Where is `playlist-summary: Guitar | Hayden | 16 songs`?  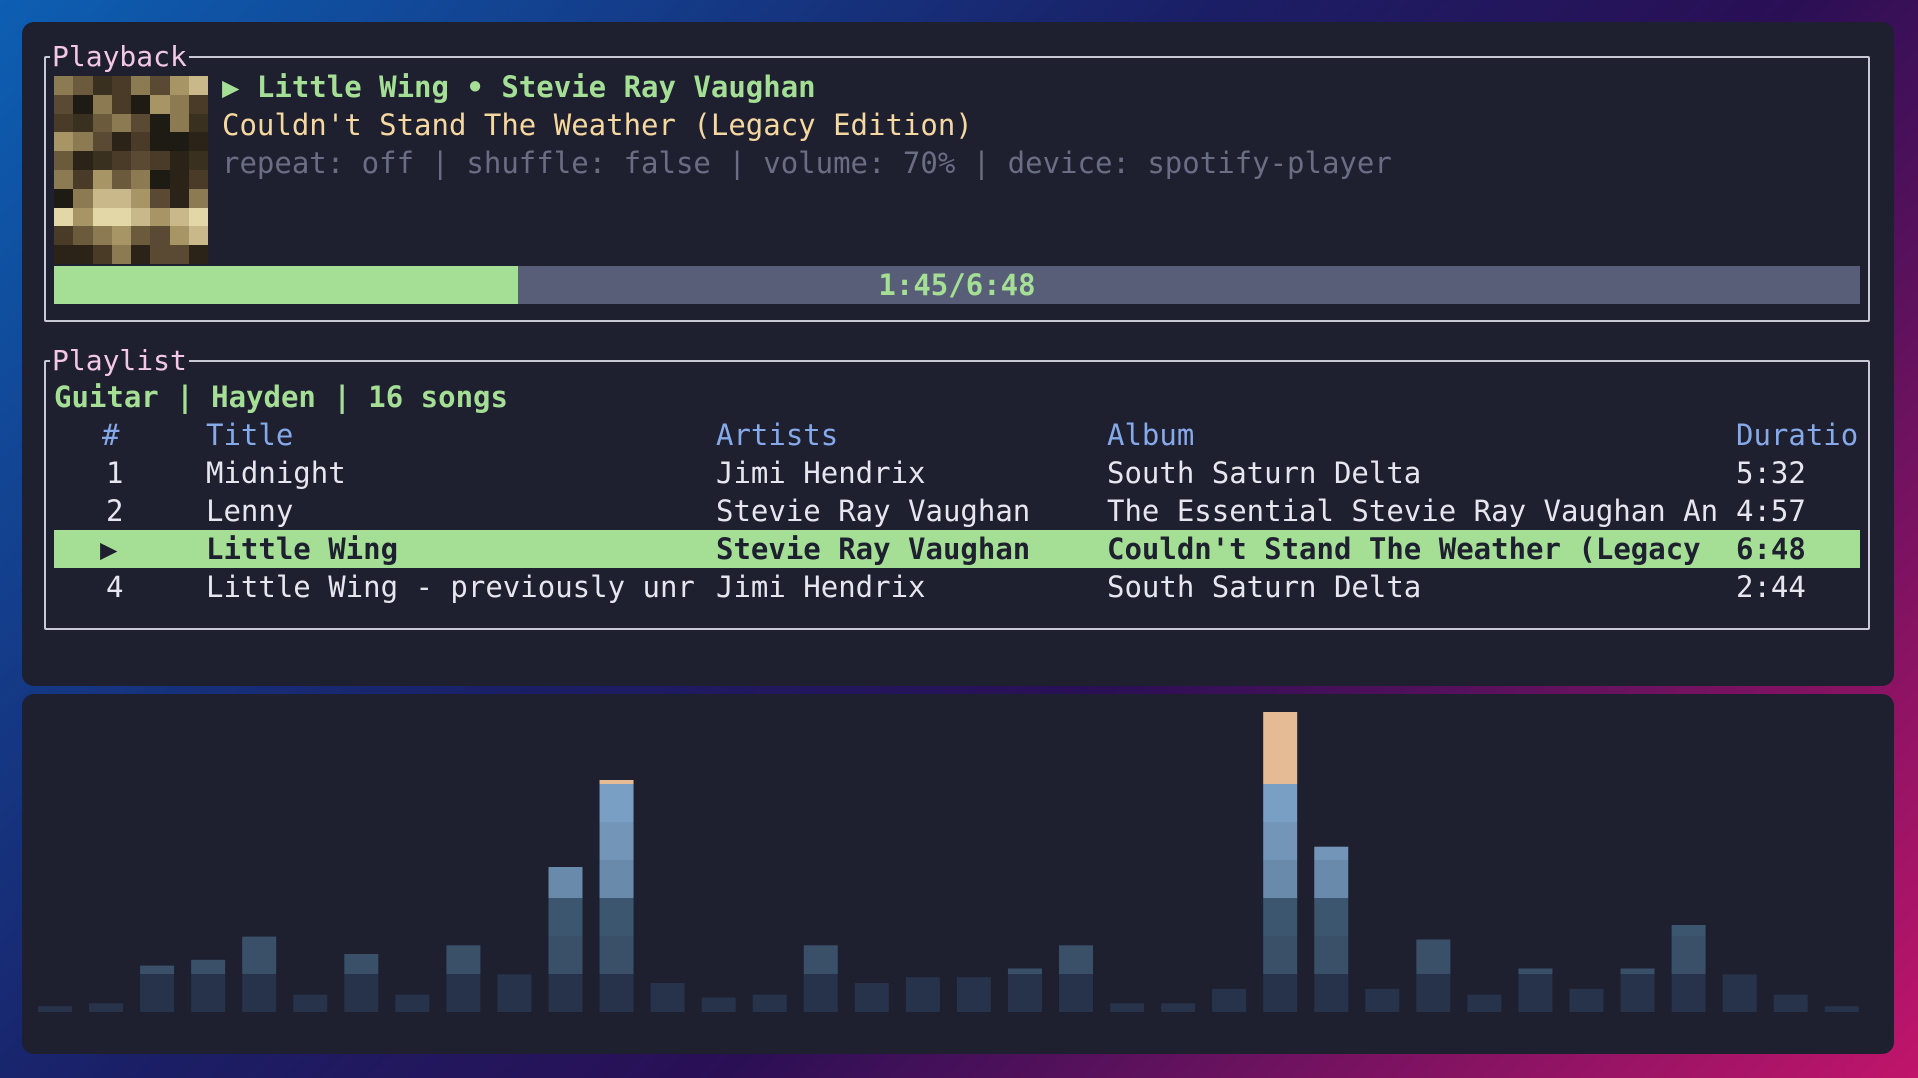
playlist-summary: Guitar | Hayden | 16 songs is located at coordinates (281, 397).